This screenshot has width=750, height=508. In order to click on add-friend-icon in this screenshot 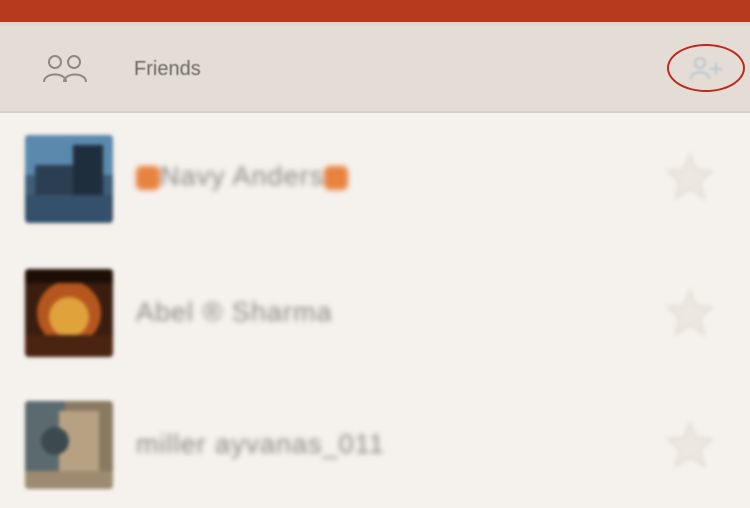, I will do `click(706, 68)`.